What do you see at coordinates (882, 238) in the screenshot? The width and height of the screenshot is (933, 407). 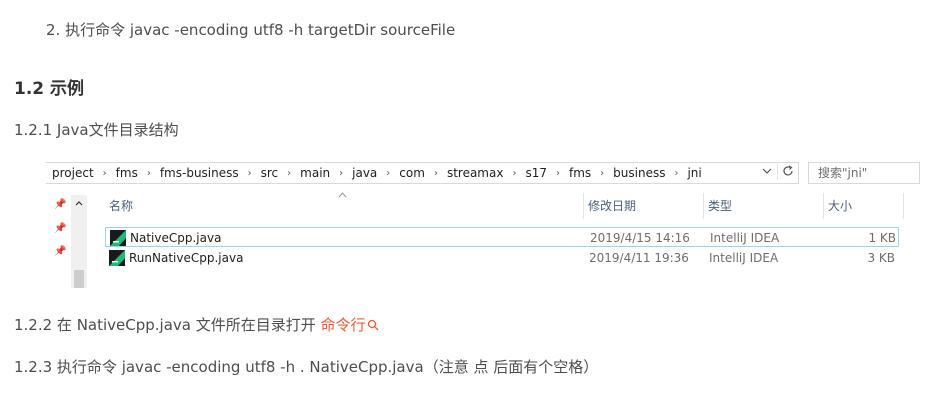 I see `file-size: 1 KB` at bounding box center [882, 238].